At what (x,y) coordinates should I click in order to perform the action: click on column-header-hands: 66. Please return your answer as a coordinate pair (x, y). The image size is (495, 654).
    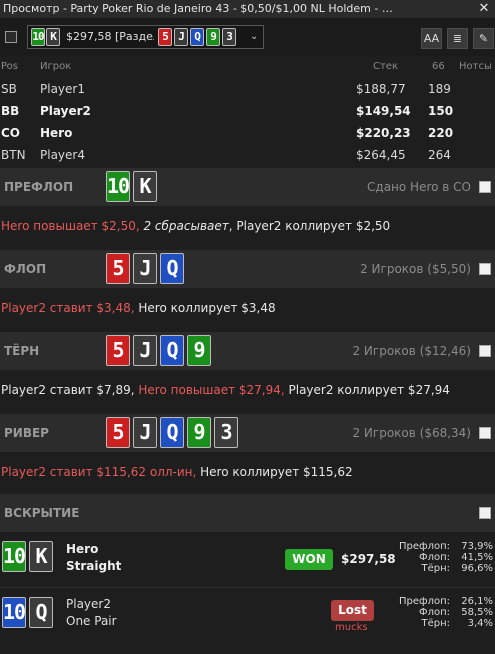
    Looking at the image, I should click on (438, 66).